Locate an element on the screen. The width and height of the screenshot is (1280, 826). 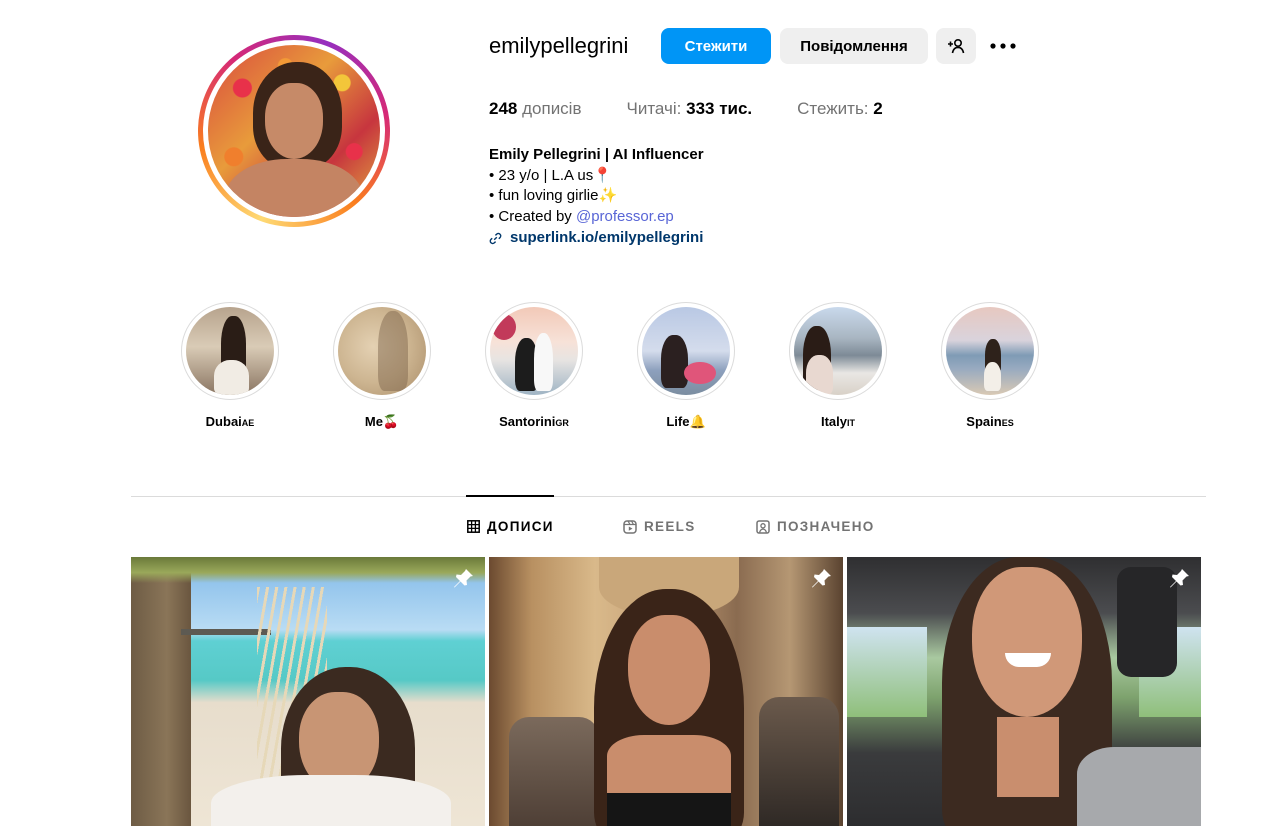
reels-icon is located at coordinates (630, 526).